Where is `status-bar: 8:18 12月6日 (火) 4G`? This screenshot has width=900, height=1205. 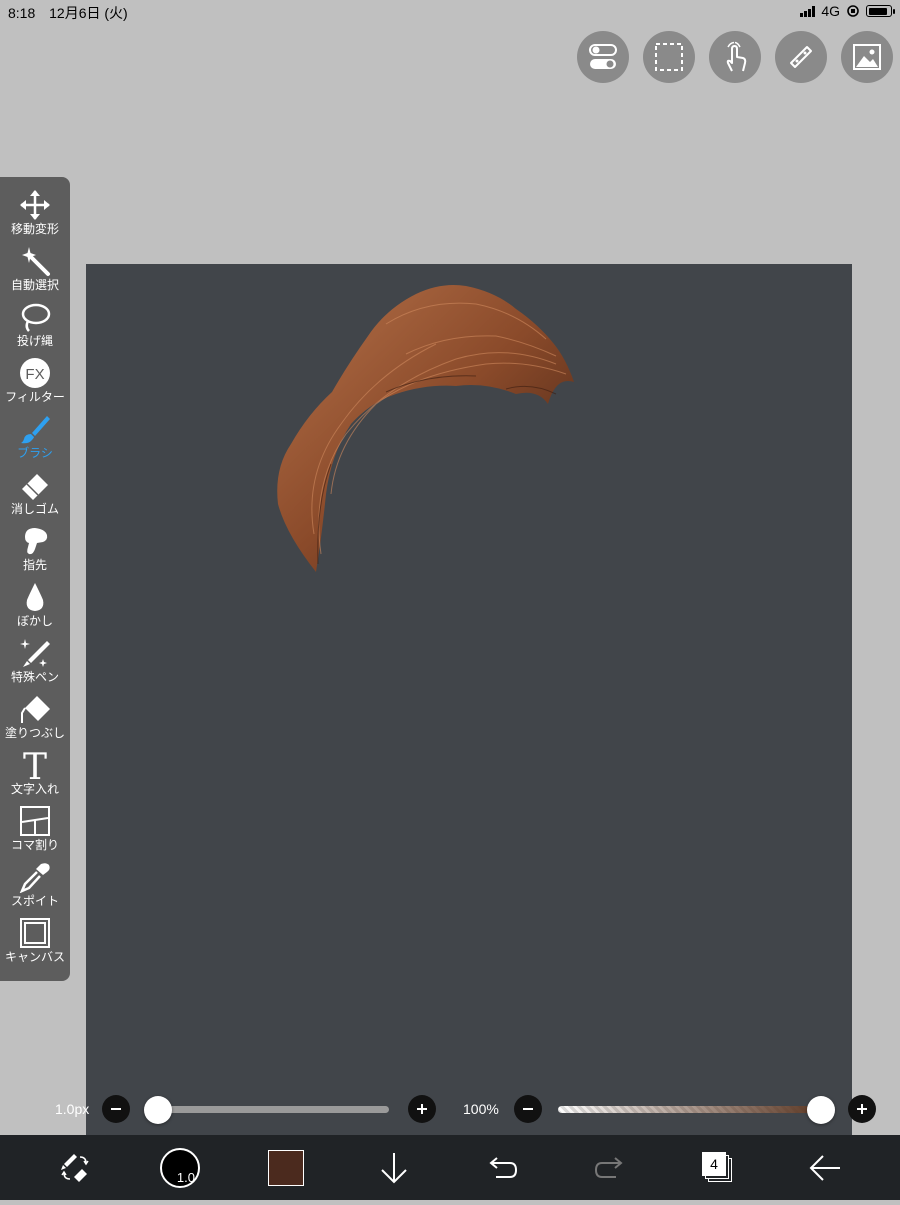 status-bar: 8:18 12月6日 (火) 4G is located at coordinates (450, 12).